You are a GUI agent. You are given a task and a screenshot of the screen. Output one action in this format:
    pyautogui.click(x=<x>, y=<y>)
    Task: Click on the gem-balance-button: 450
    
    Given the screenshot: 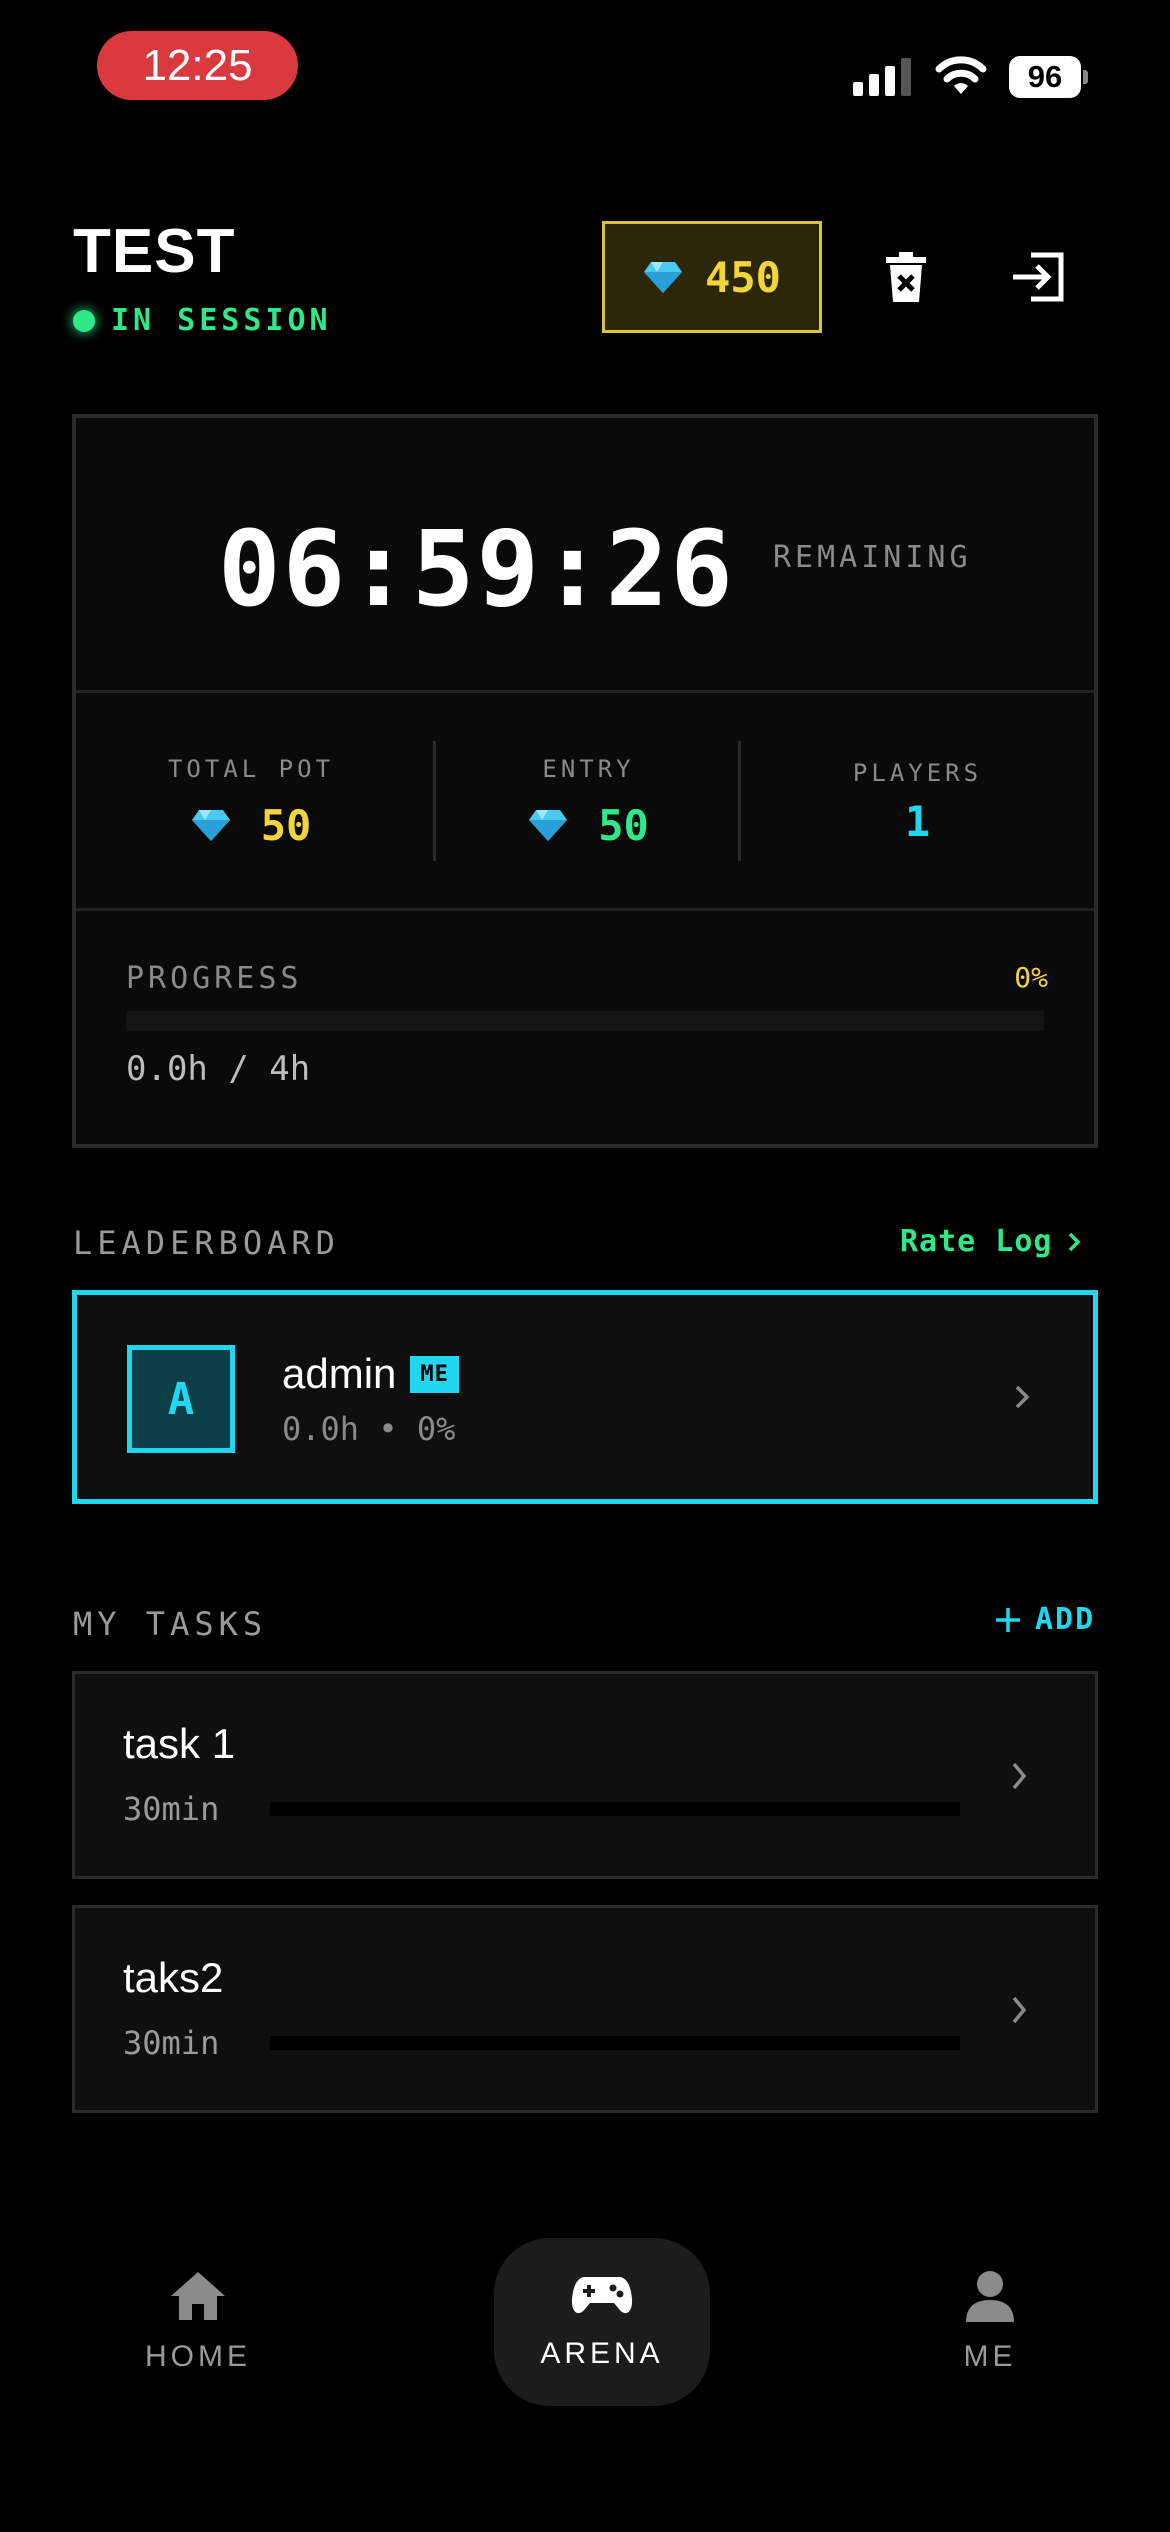 What is the action you would take?
    pyautogui.click(x=712, y=277)
    